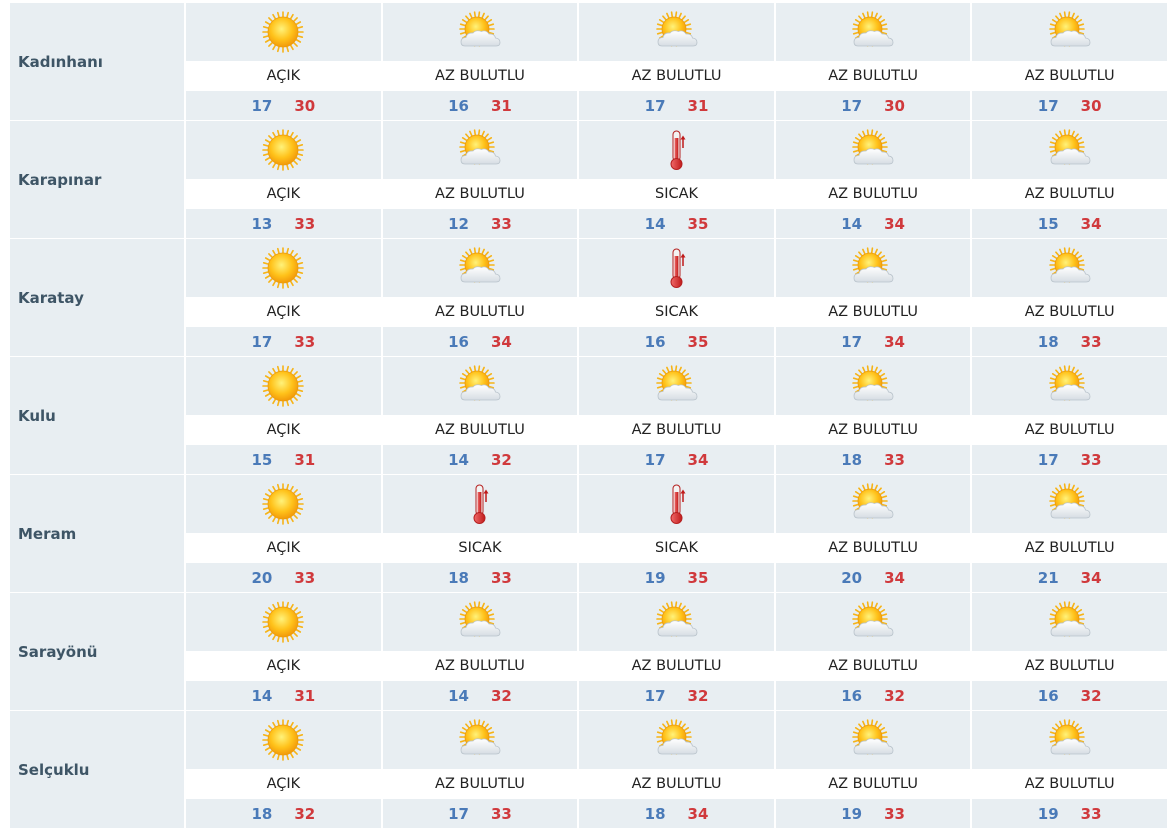  I want to click on day-forecast: AÇIK 18 32, so click(283, 770).